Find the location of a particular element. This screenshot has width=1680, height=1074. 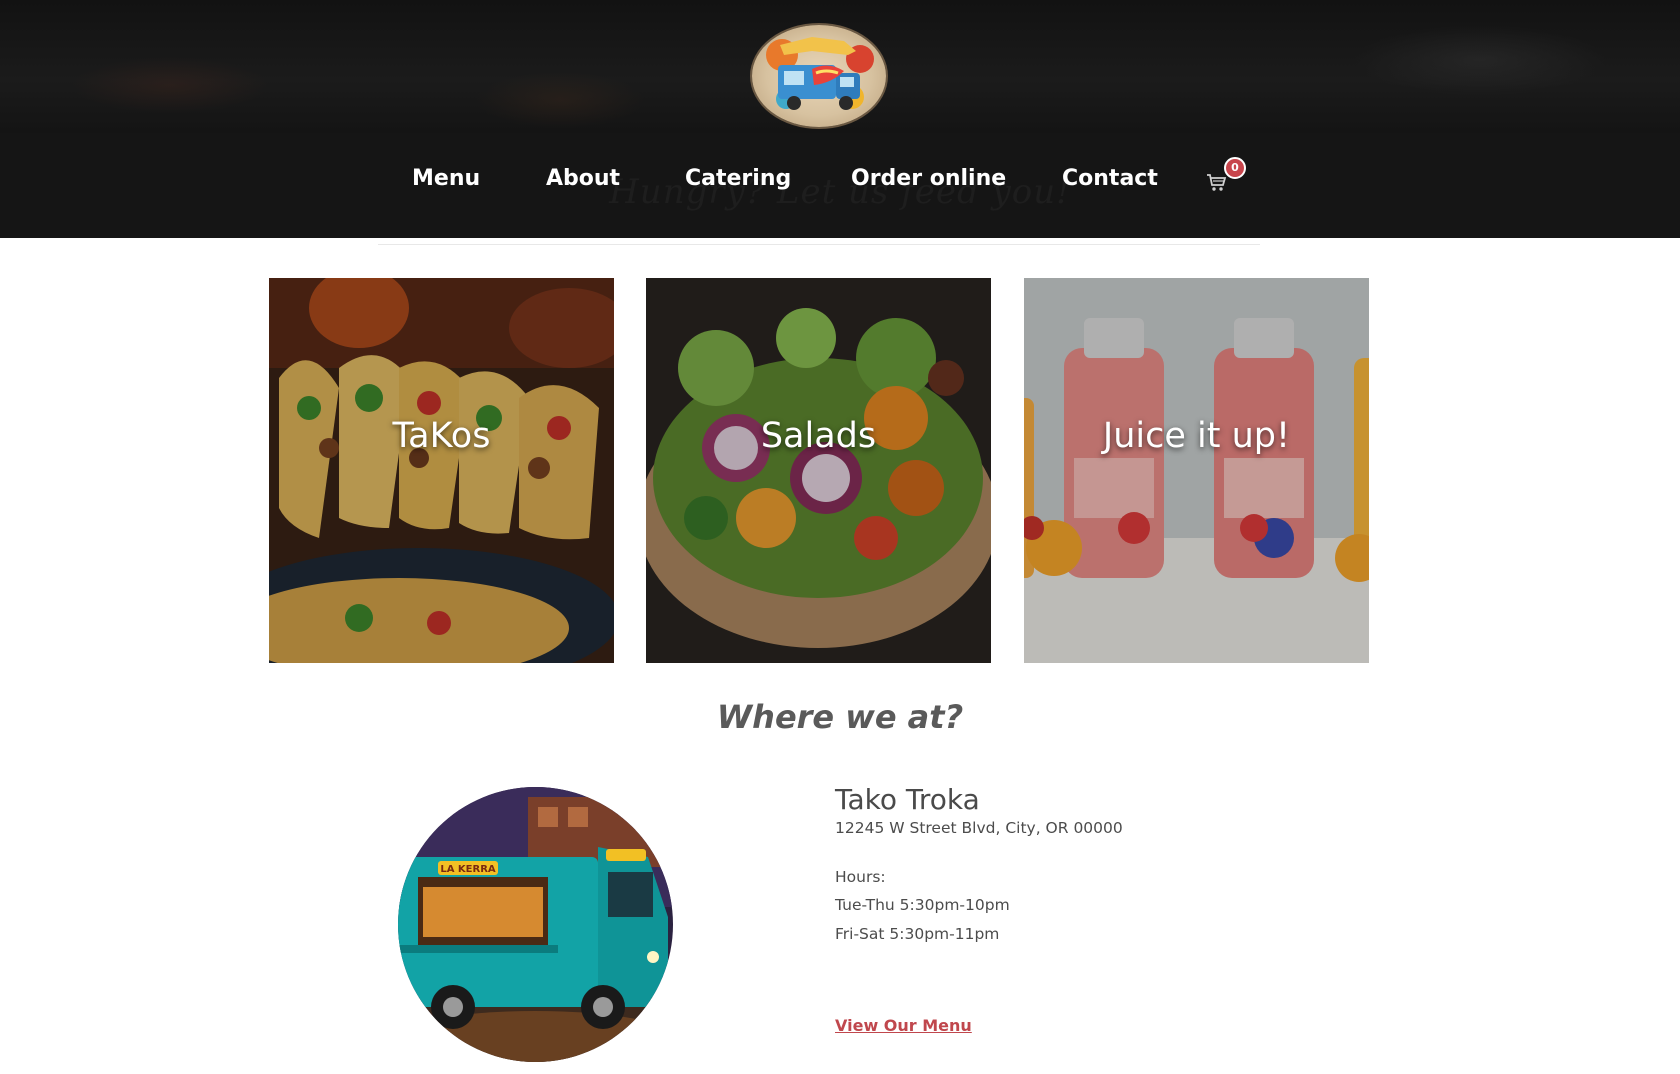

tile-label-juice: Juice it up! is located at coordinates (1196, 436).